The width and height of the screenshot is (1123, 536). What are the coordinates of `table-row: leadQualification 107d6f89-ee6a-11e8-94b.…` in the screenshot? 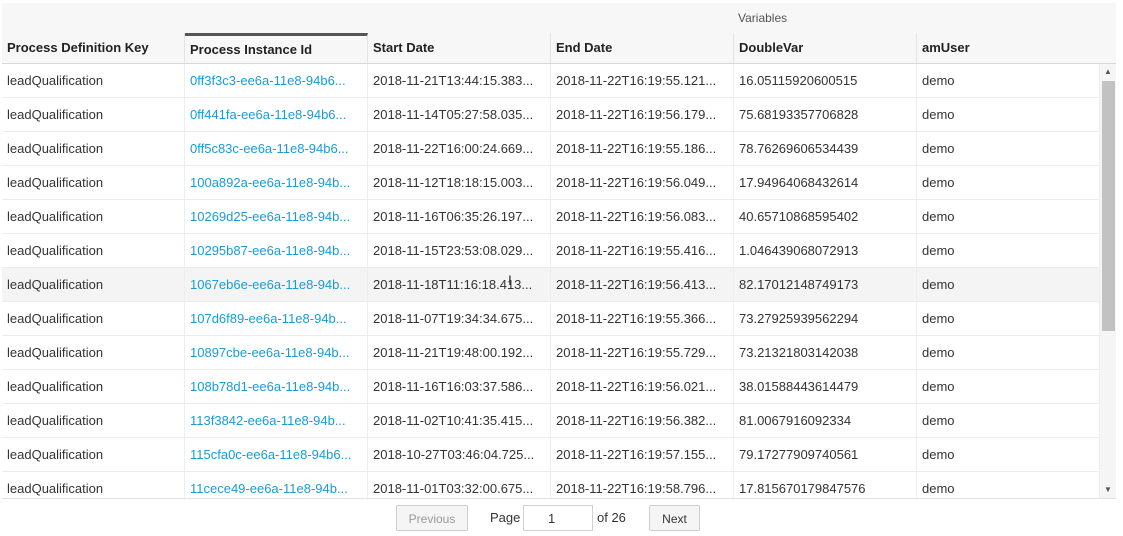 It's located at (551, 319).